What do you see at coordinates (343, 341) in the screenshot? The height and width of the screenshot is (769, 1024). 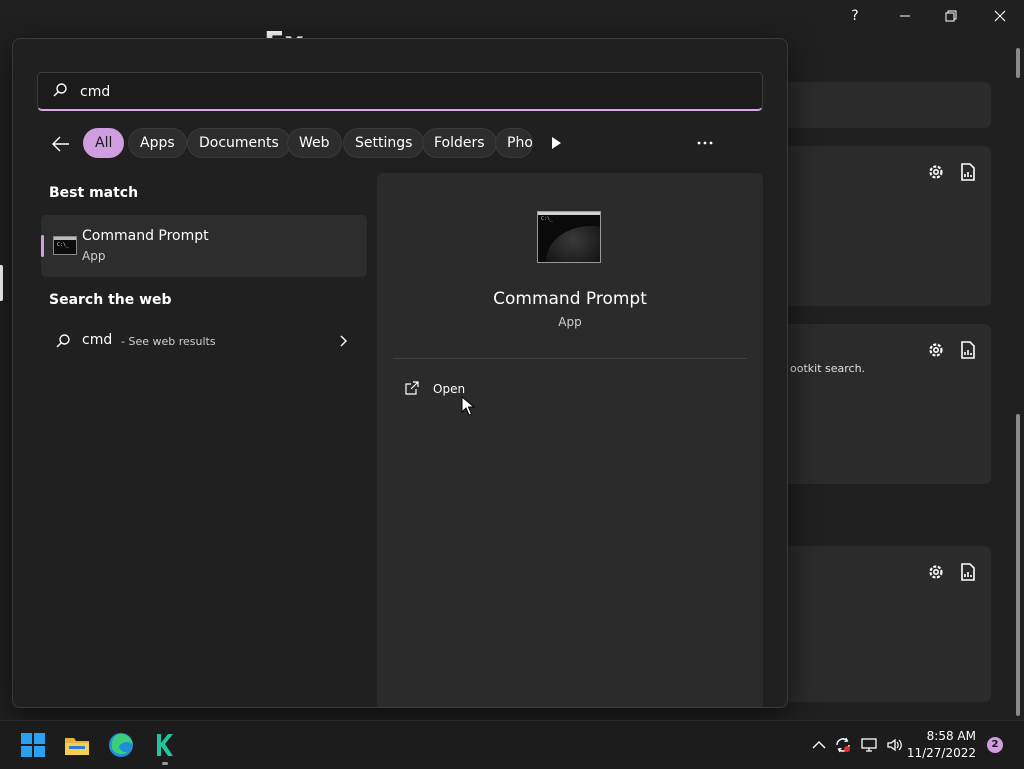 I see `chevron-right-icon` at bounding box center [343, 341].